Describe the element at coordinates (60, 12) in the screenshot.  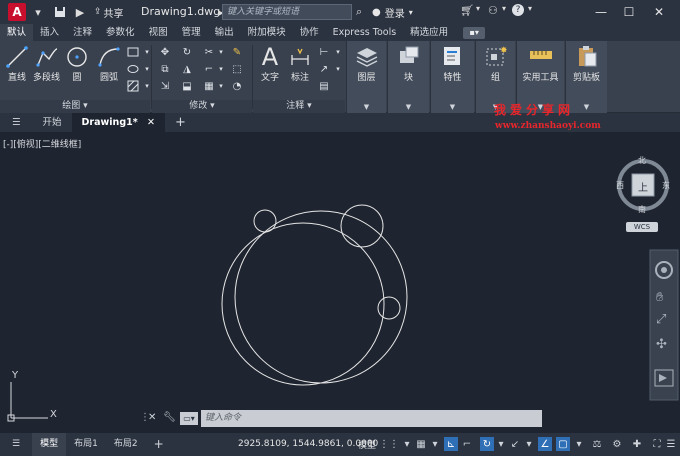
I see `save-icon` at that location.